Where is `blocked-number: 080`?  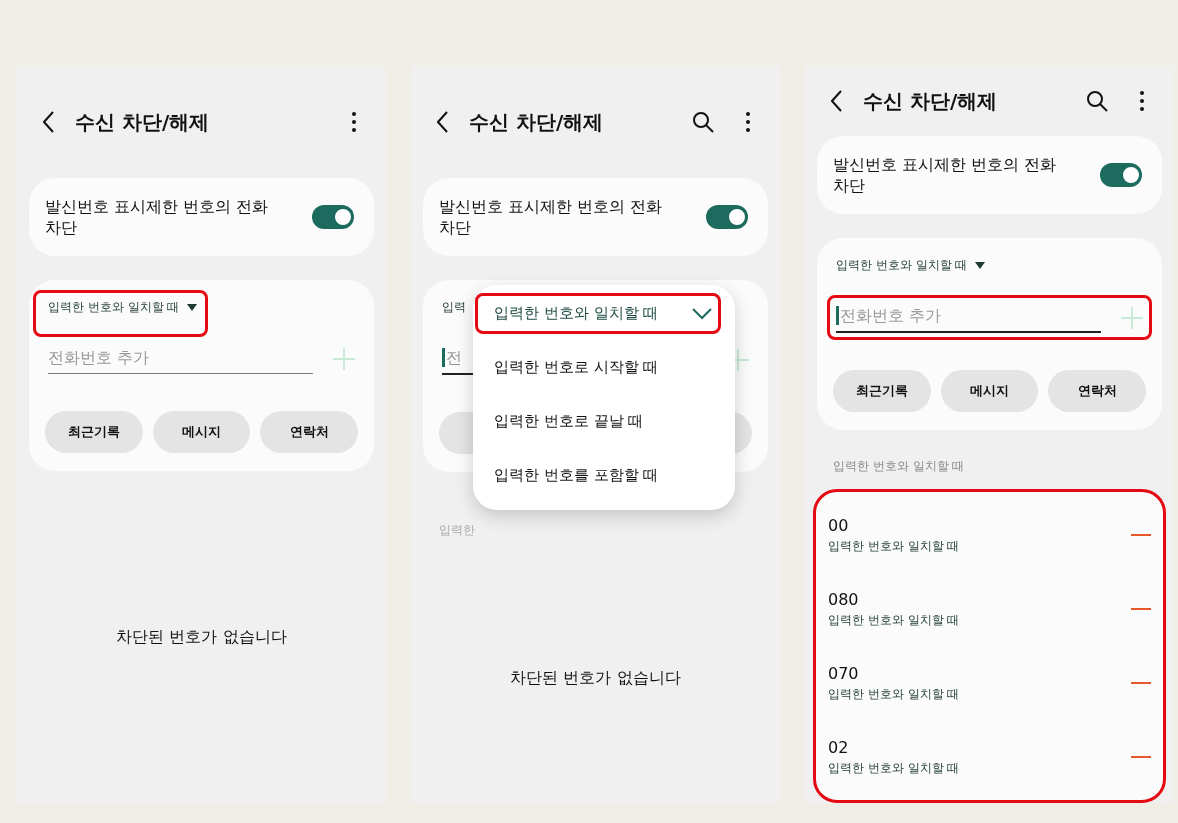 blocked-number: 080 is located at coordinates (844, 599).